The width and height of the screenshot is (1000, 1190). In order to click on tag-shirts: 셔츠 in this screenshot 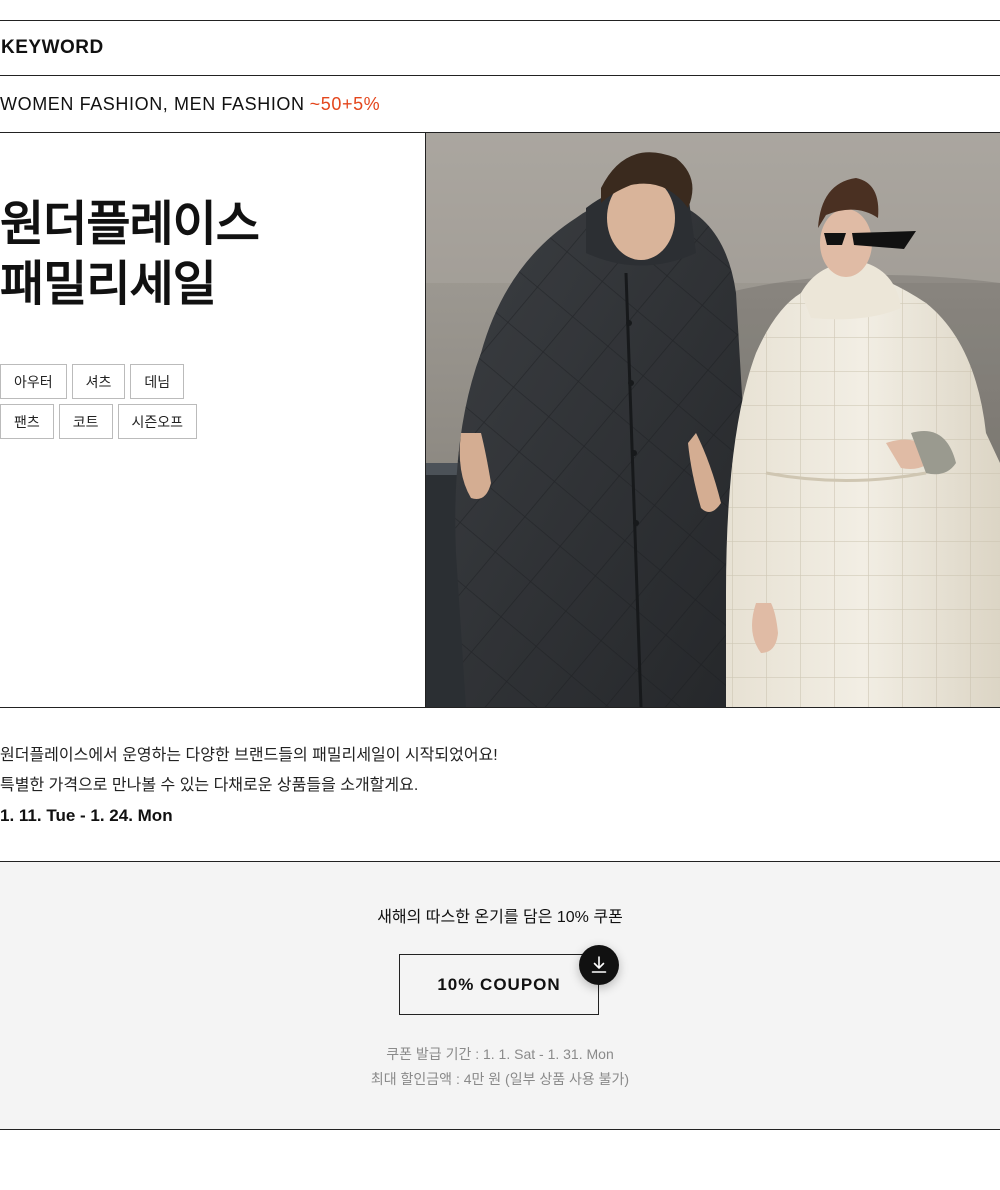, I will do `click(98, 381)`.